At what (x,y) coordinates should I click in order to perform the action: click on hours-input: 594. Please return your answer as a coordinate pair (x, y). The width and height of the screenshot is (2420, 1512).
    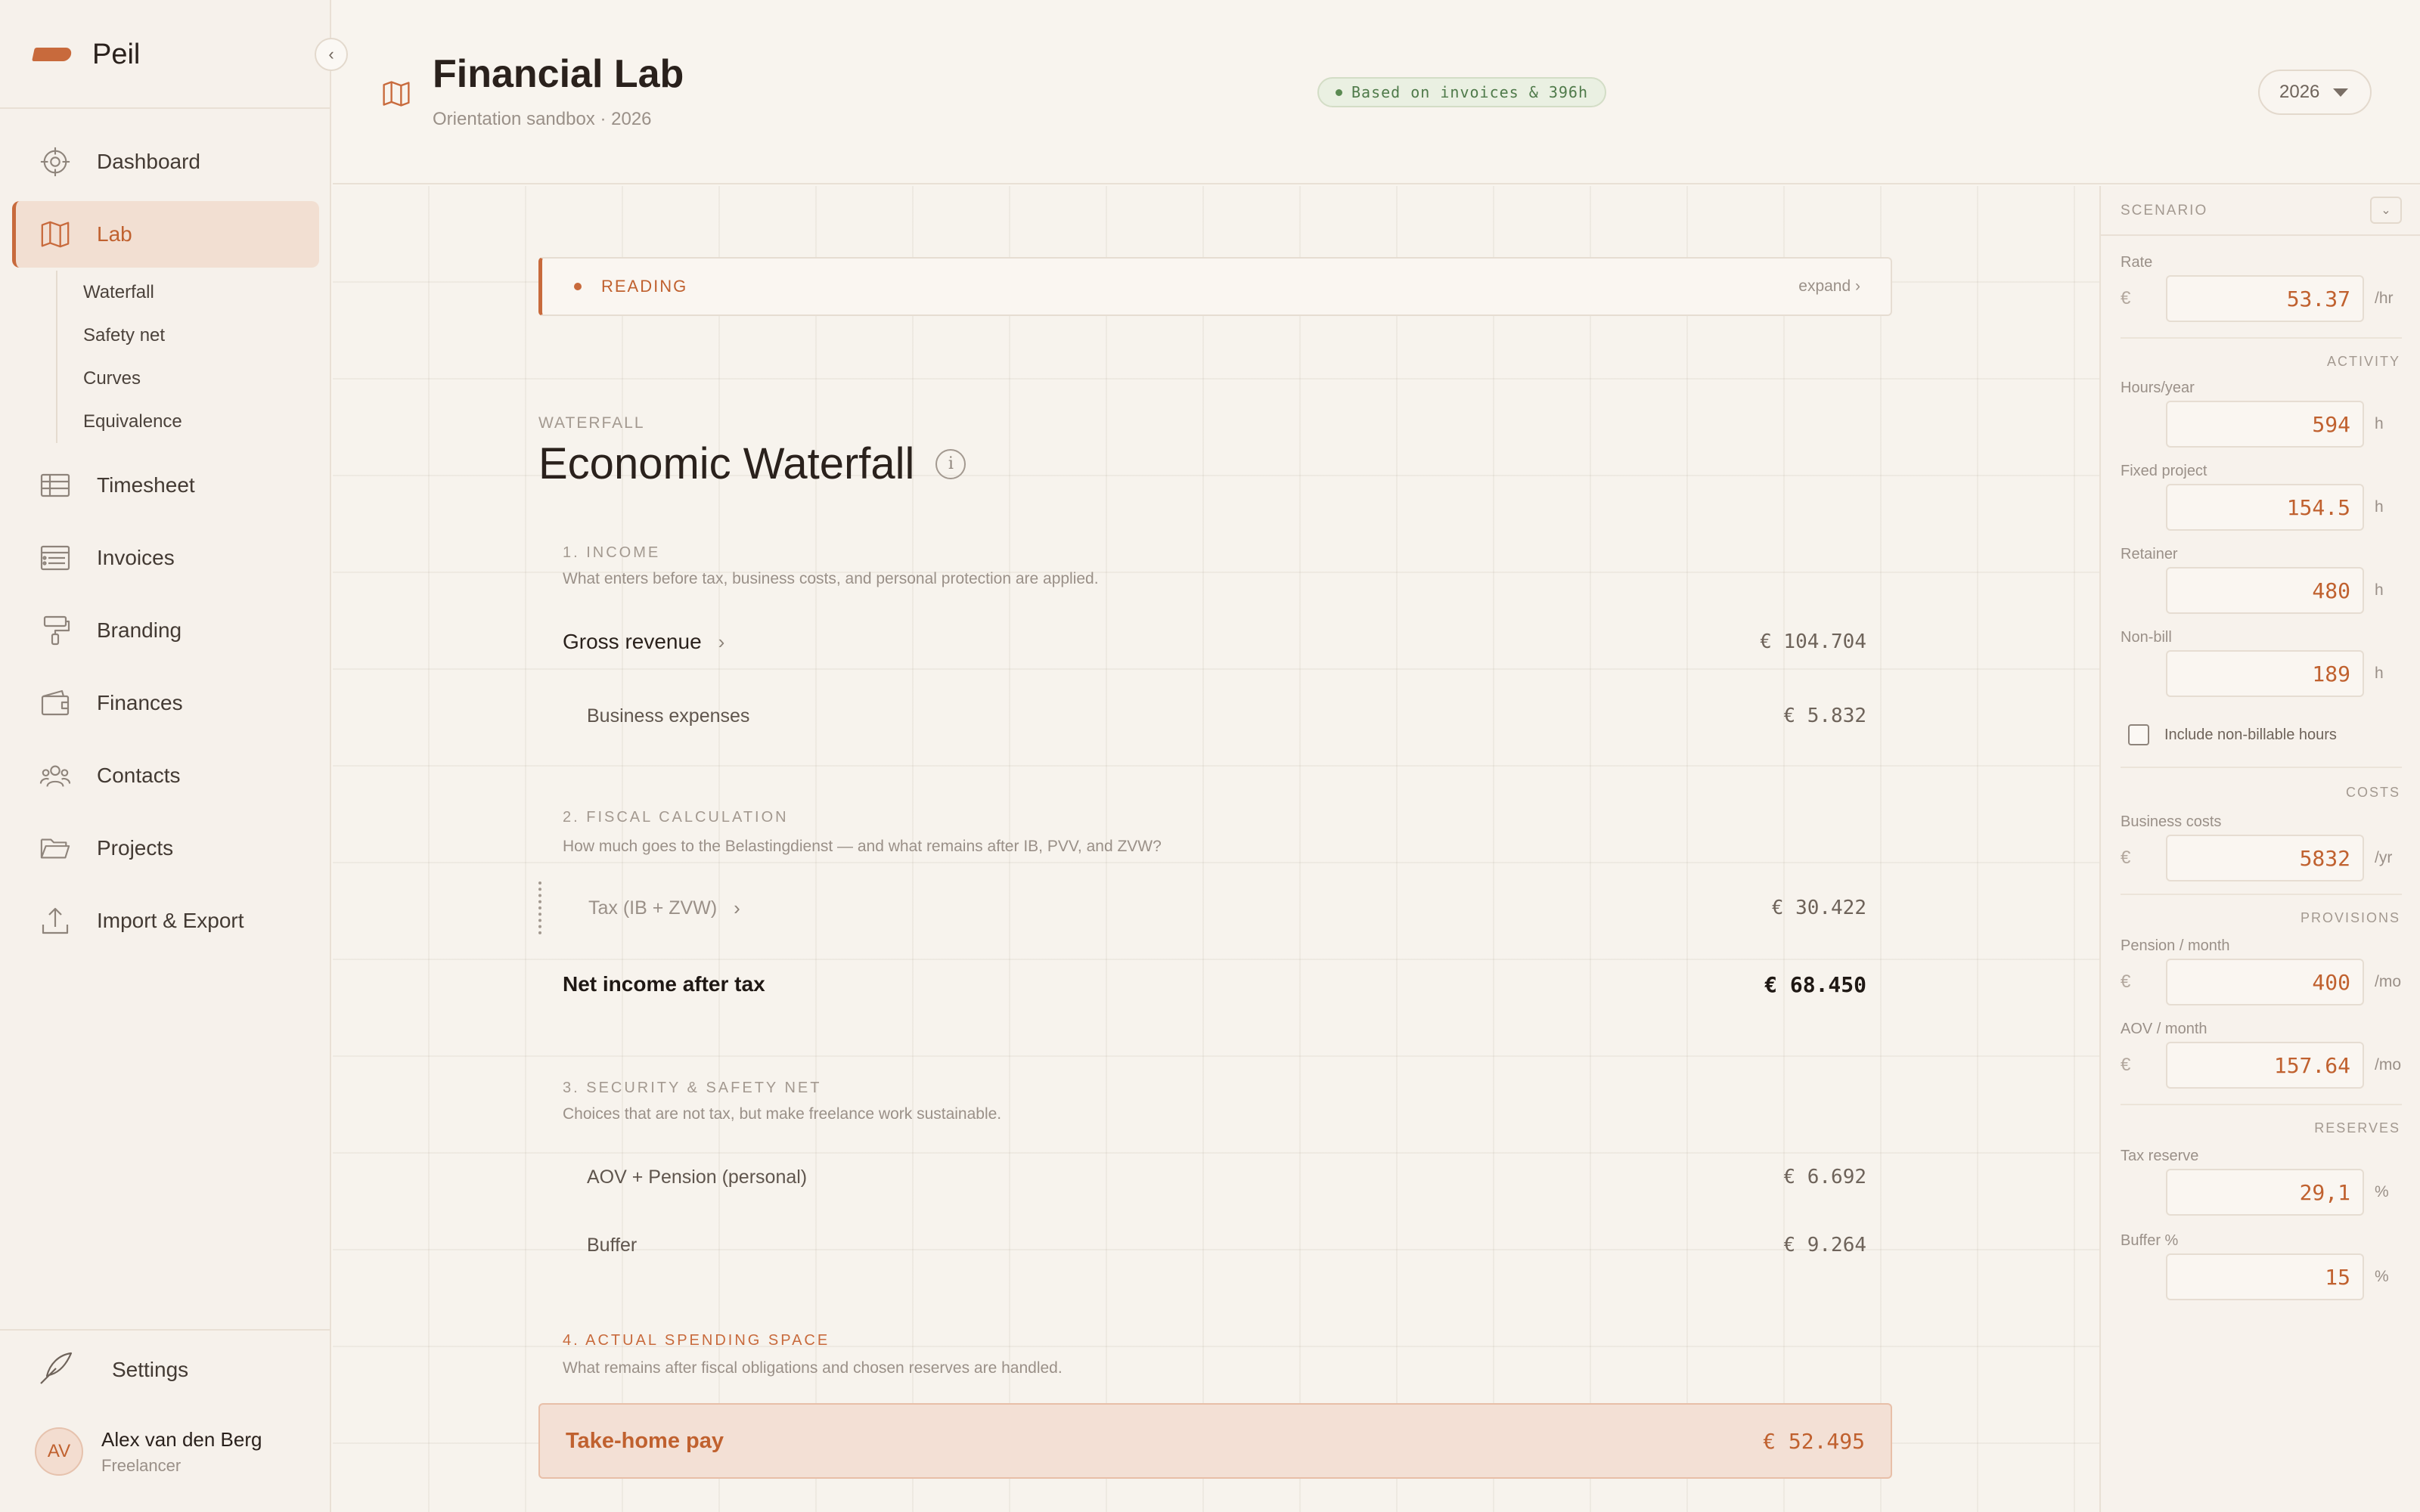
    Looking at the image, I should click on (2265, 424).